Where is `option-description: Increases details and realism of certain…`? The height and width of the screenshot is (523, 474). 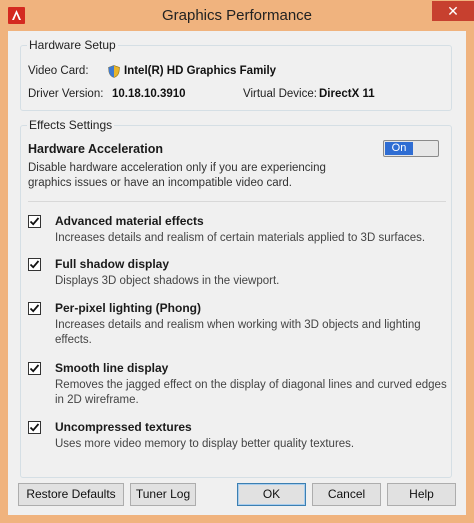
option-description: Increases details and realism of certain… is located at coordinates (240, 238).